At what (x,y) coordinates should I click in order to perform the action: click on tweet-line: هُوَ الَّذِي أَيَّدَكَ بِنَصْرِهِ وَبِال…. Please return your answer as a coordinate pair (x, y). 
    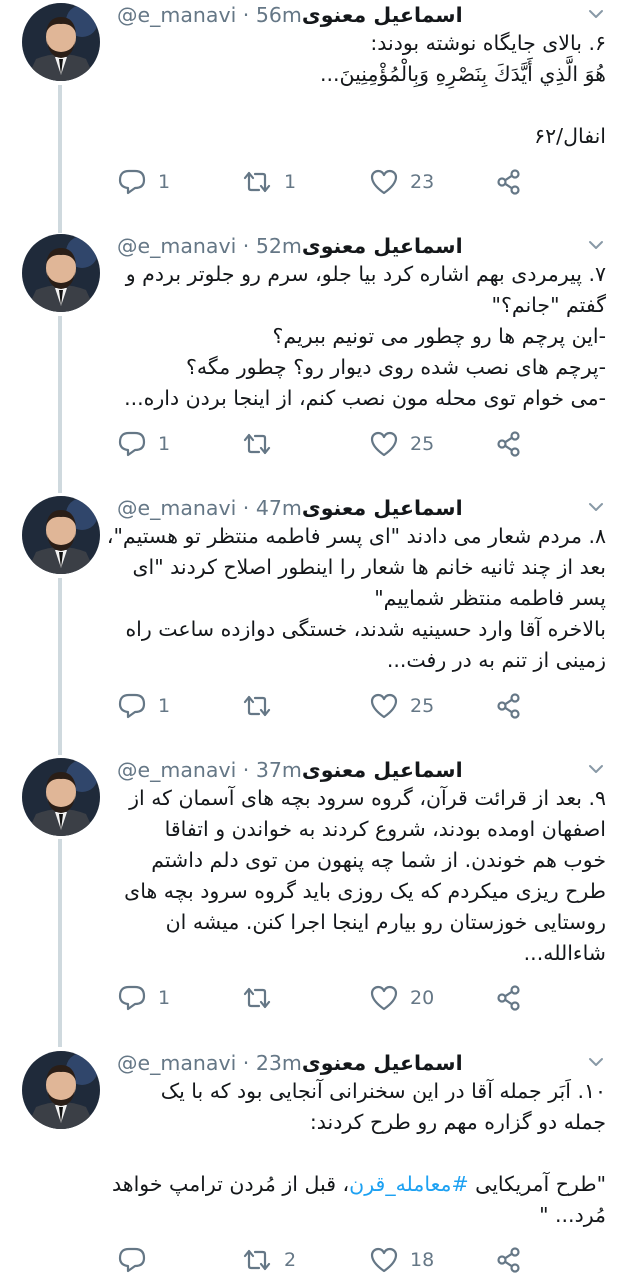
    Looking at the image, I should click on (462, 74).